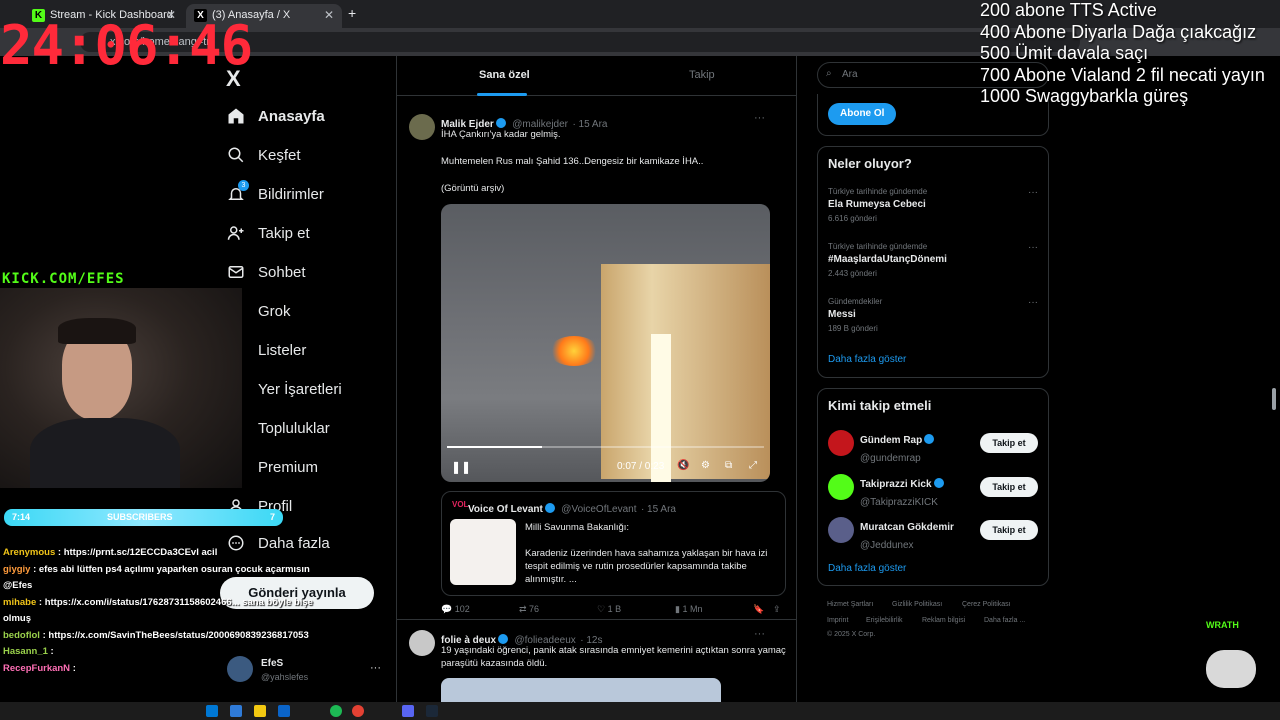 Image resolution: width=1280 pixels, height=720 pixels. Describe the element at coordinates (336, 711) in the screenshot. I see `spotify-icon` at that location.